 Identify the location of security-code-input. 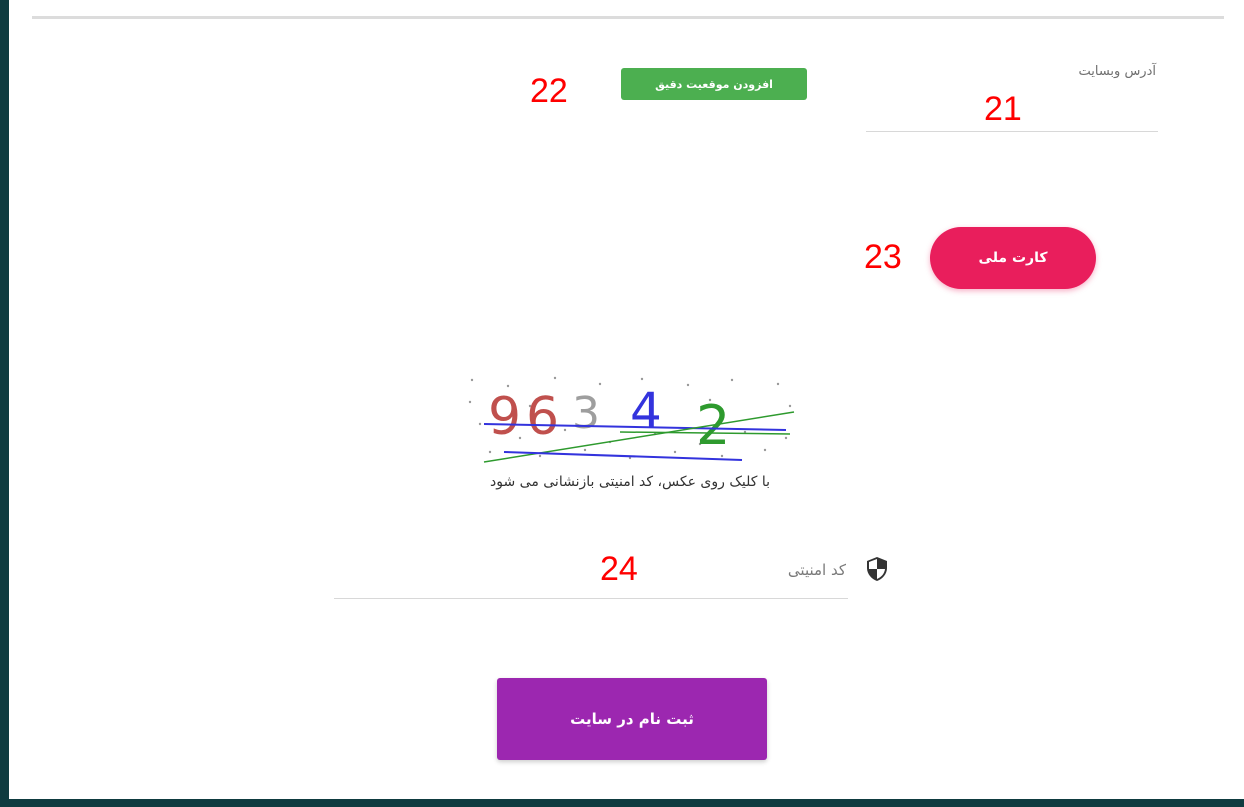
(591, 570).